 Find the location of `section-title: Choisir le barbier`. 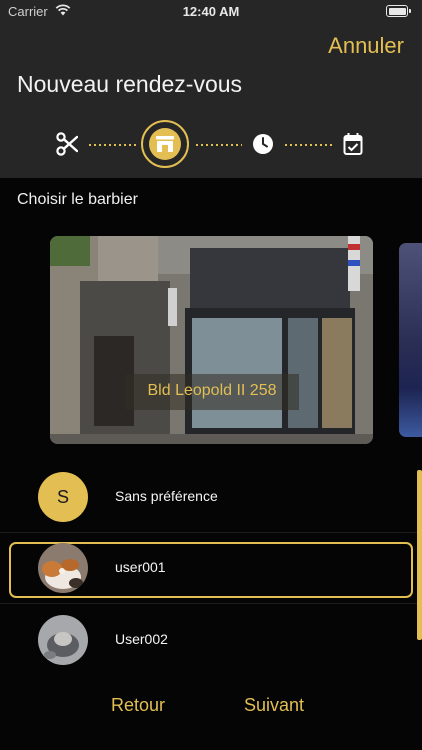

section-title: Choisir le barbier is located at coordinates (77, 199).